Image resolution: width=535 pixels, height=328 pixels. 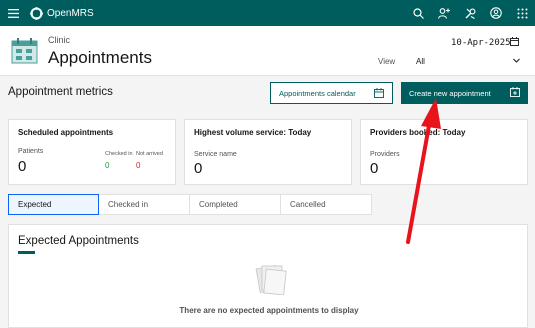 I want to click on checked-in-value: 0, so click(x=107, y=165).